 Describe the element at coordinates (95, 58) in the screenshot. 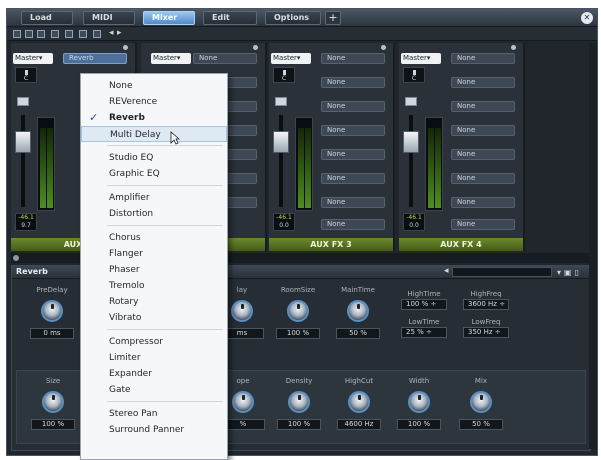

I see `fx-slot: Reverb` at that location.